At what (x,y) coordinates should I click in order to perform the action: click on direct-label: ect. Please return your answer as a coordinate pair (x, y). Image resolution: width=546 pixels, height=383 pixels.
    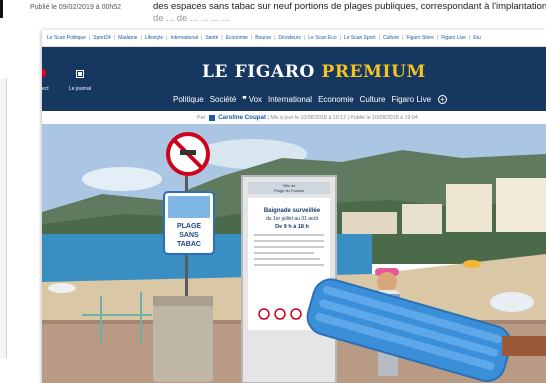
    Looking at the image, I should click on (45, 89).